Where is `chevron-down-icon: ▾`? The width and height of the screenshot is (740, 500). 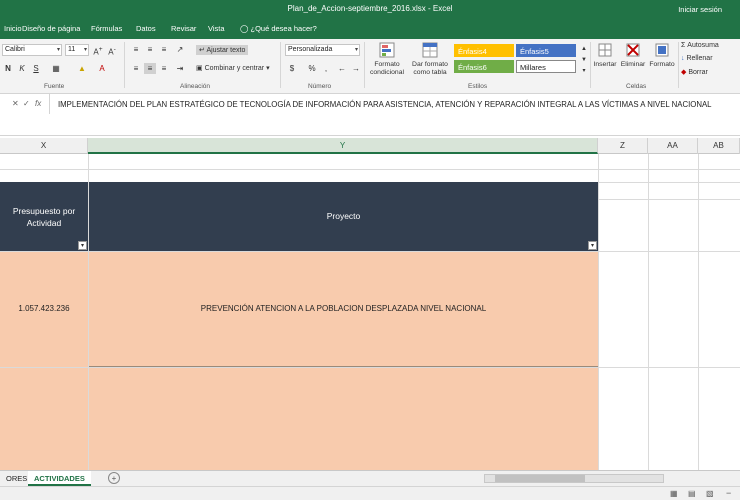 chevron-down-icon: ▾ is located at coordinates (356, 50).